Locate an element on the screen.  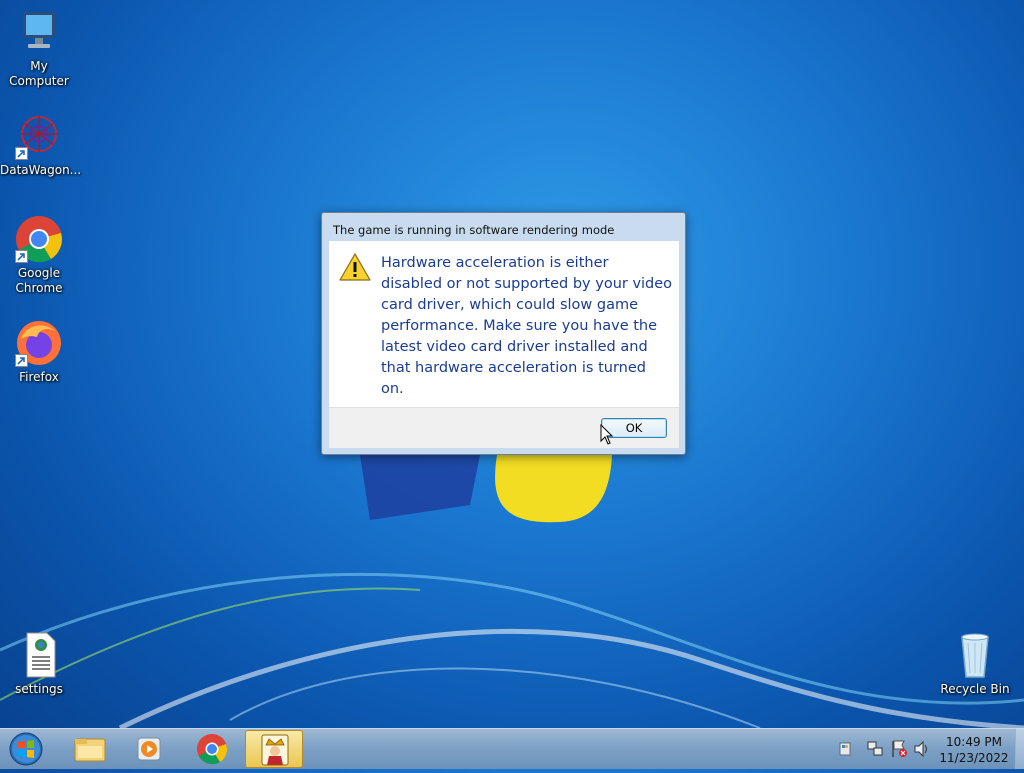
desktop-icon-recycle-bin: Recycle Bin is located at coordinates (975, 664).